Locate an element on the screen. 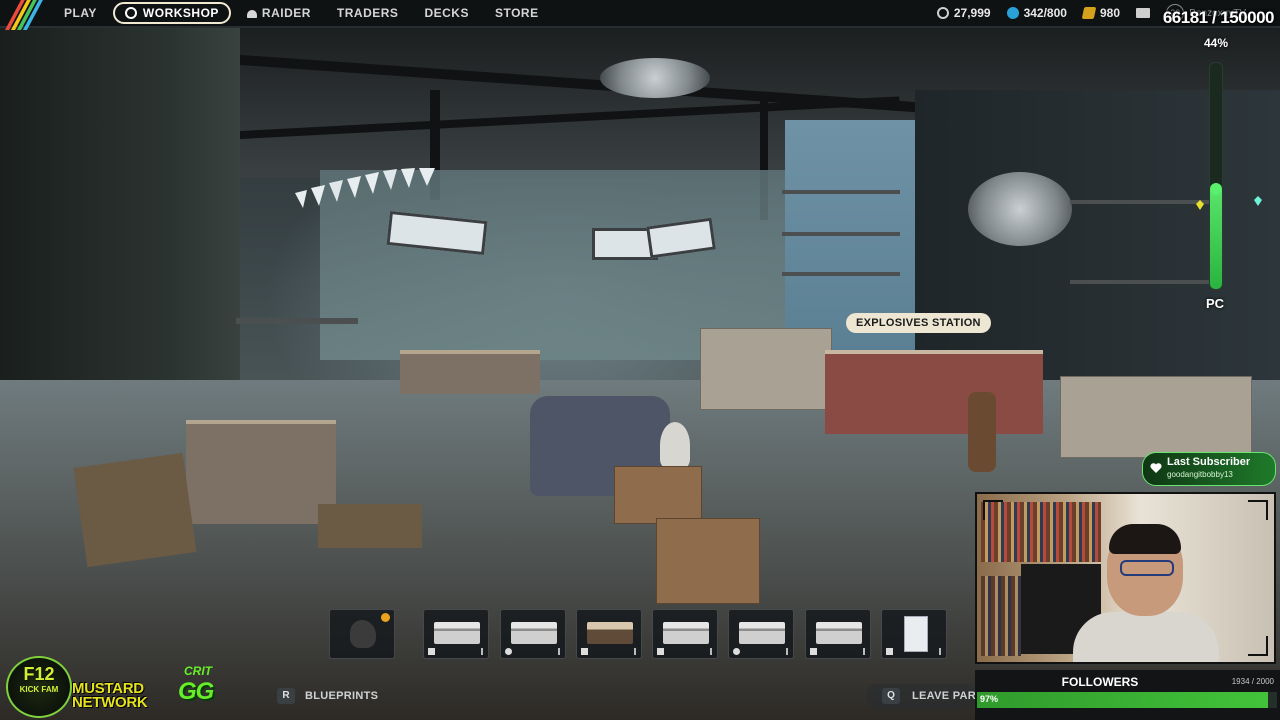 This screenshot has height=720, width=1280. xp-percent: 44% is located at coordinates (1216, 43).